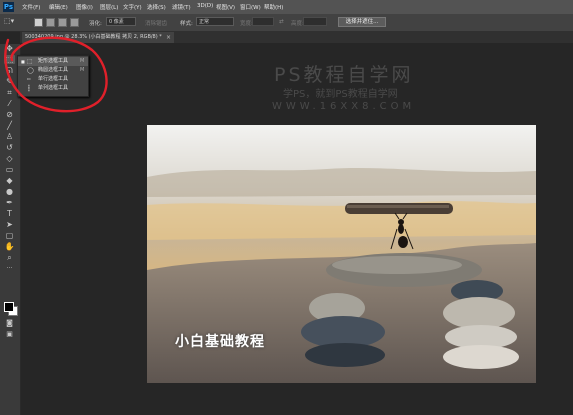 This screenshot has height=415, width=573. I want to click on watermark-url: WWW.16XX8.COM, so click(344, 106).